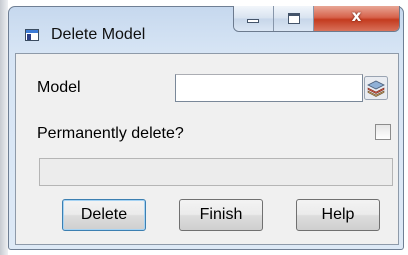 This screenshot has width=408, height=255. Describe the element at coordinates (253, 21) in the screenshot. I see `minimize-icon` at that location.